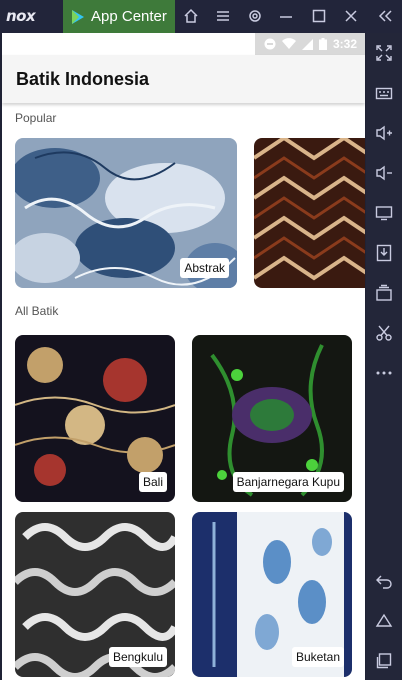  Describe the element at coordinates (384, 93) in the screenshot. I see `keyboard-icon` at that location.